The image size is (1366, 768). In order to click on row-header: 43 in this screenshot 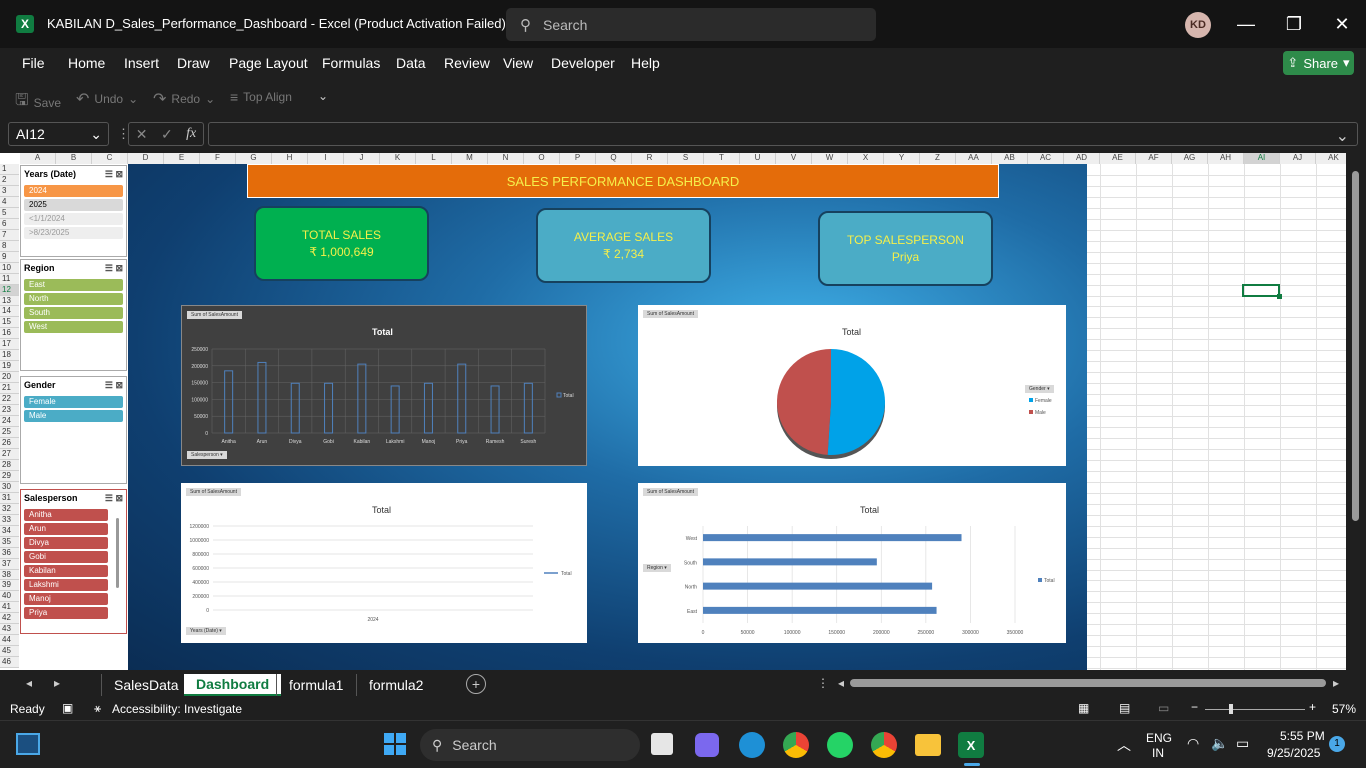, I will do `click(9, 630)`.